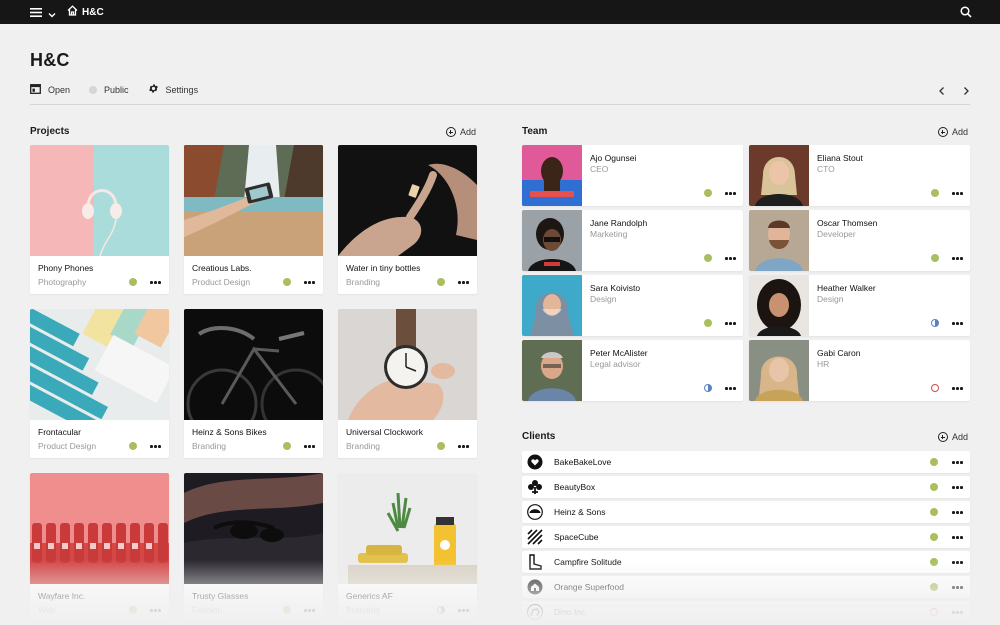  I want to click on team-member-card: Gabi Caron HR, so click(859, 370).